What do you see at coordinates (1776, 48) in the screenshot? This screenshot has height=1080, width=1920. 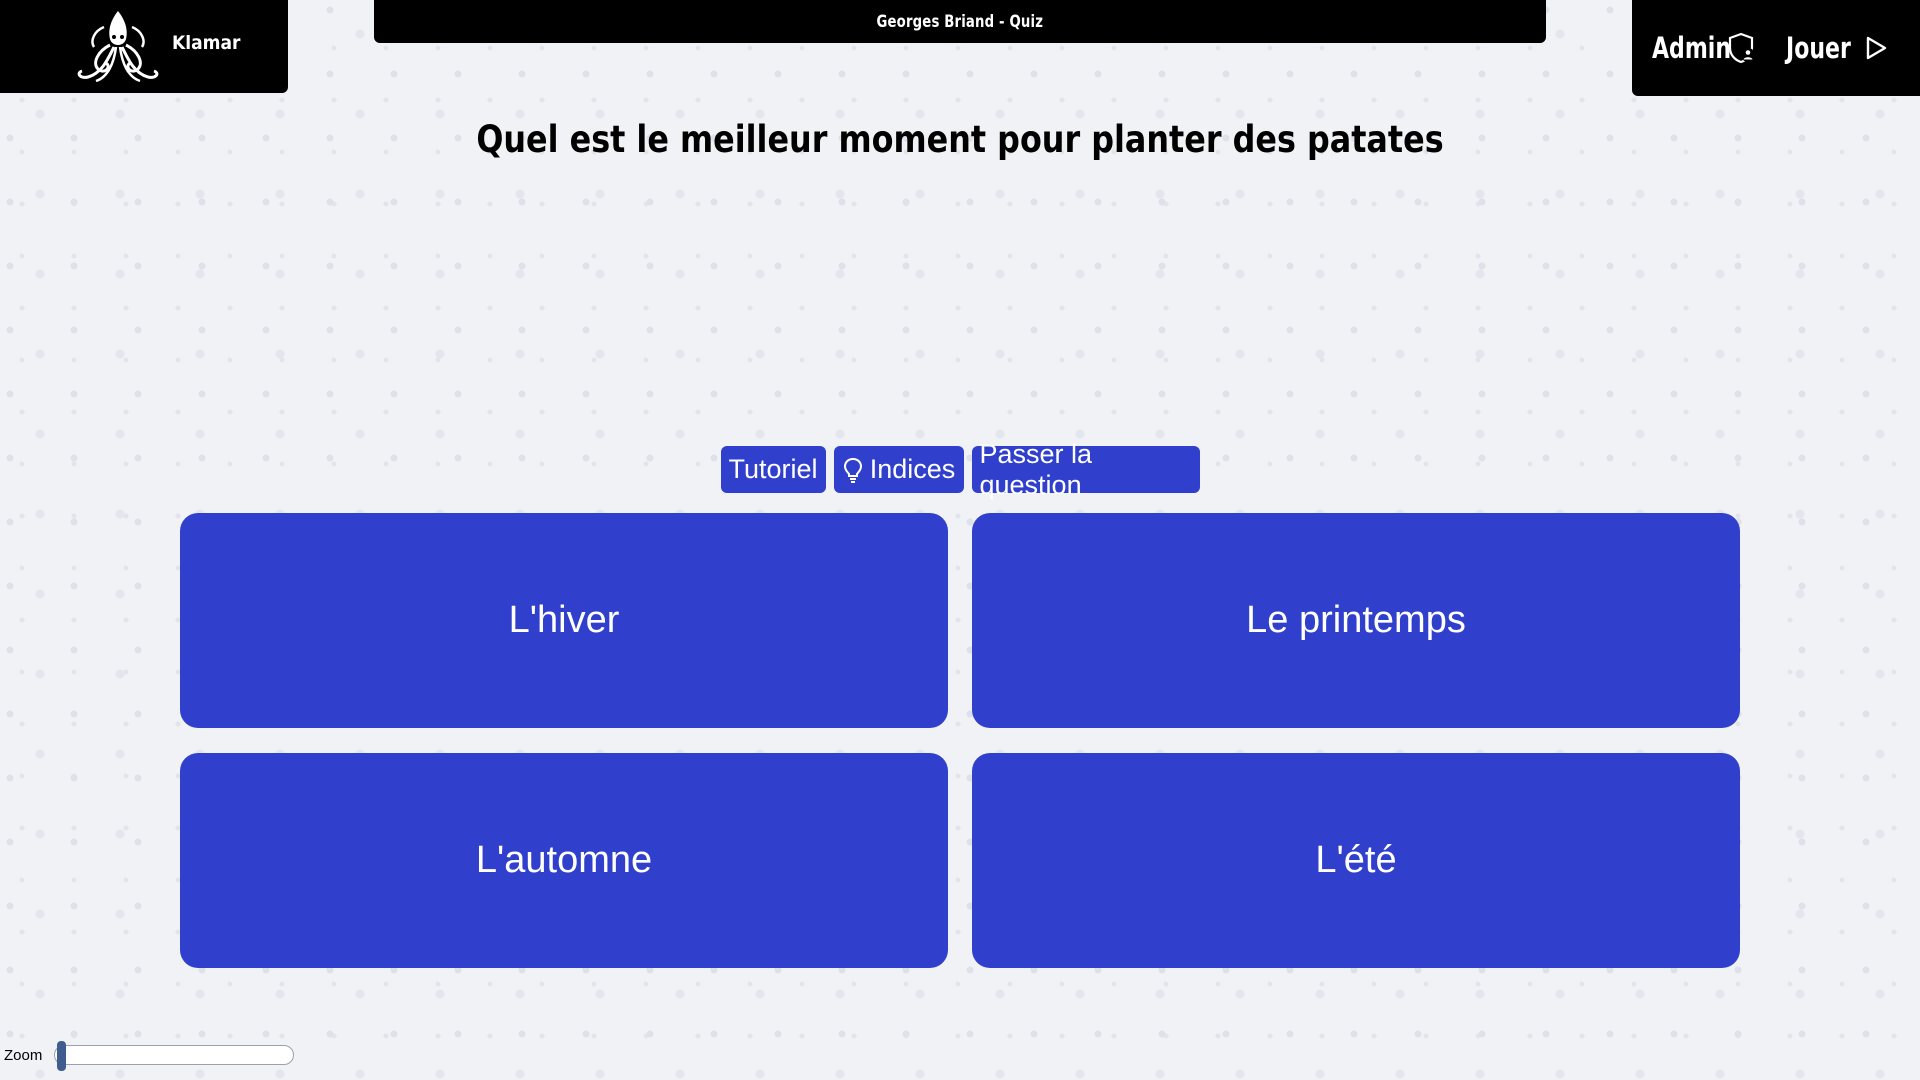 I see `top-nav: Admin Jouer` at bounding box center [1776, 48].